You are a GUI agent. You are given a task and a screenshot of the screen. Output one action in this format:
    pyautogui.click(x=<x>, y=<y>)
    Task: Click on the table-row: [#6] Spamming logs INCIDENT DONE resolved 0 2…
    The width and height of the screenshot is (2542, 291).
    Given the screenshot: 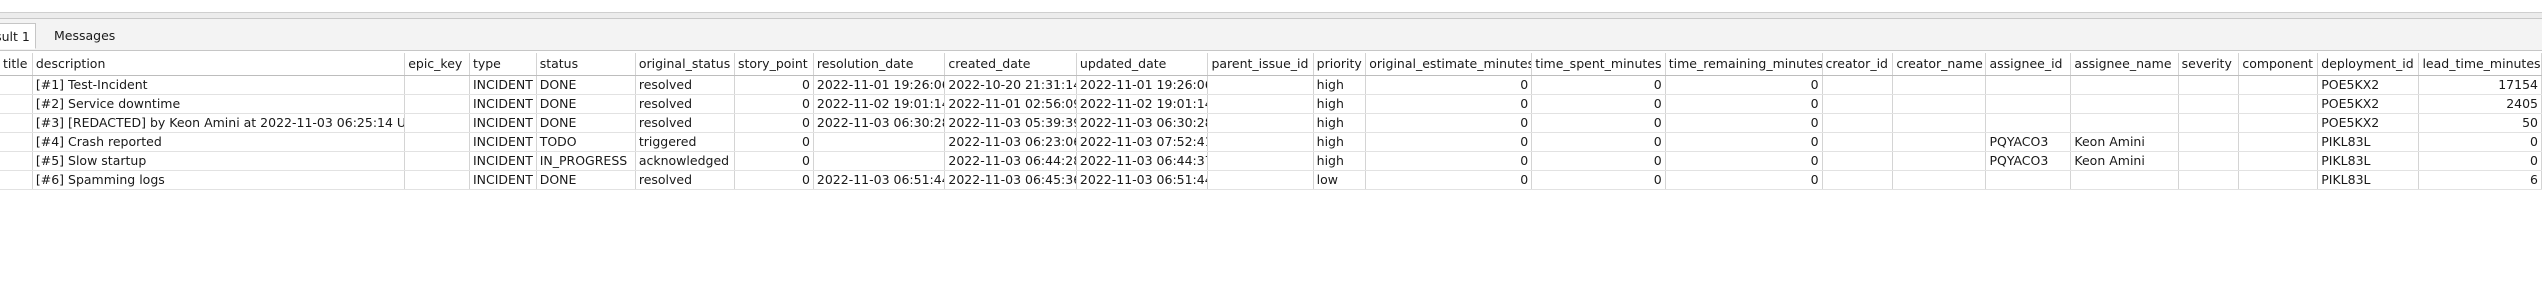 What is the action you would take?
    pyautogui.click(x=1271, y=180)
    